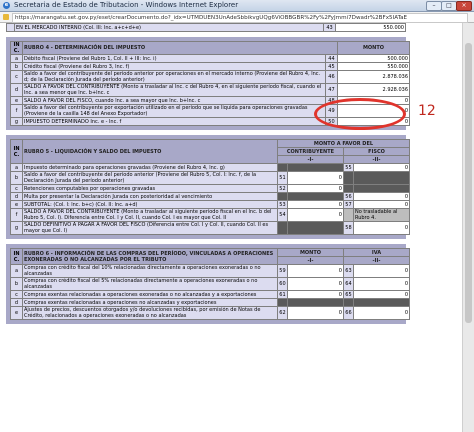 The image size is (474, 432). What do you see at coordinates (348, 313) in the screenshot?
I see `box-number: 66` at bounding box center [348, 313].